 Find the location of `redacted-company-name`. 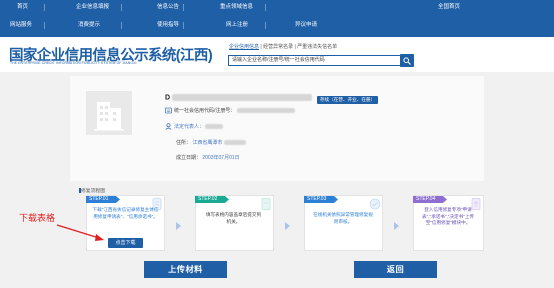

redacted-company-name is located at coordinates (242, 97).